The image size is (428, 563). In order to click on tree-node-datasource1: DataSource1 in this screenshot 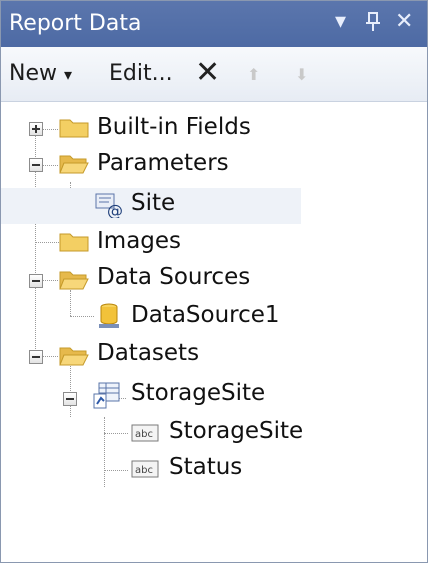, I will do `click(151, 318)`.